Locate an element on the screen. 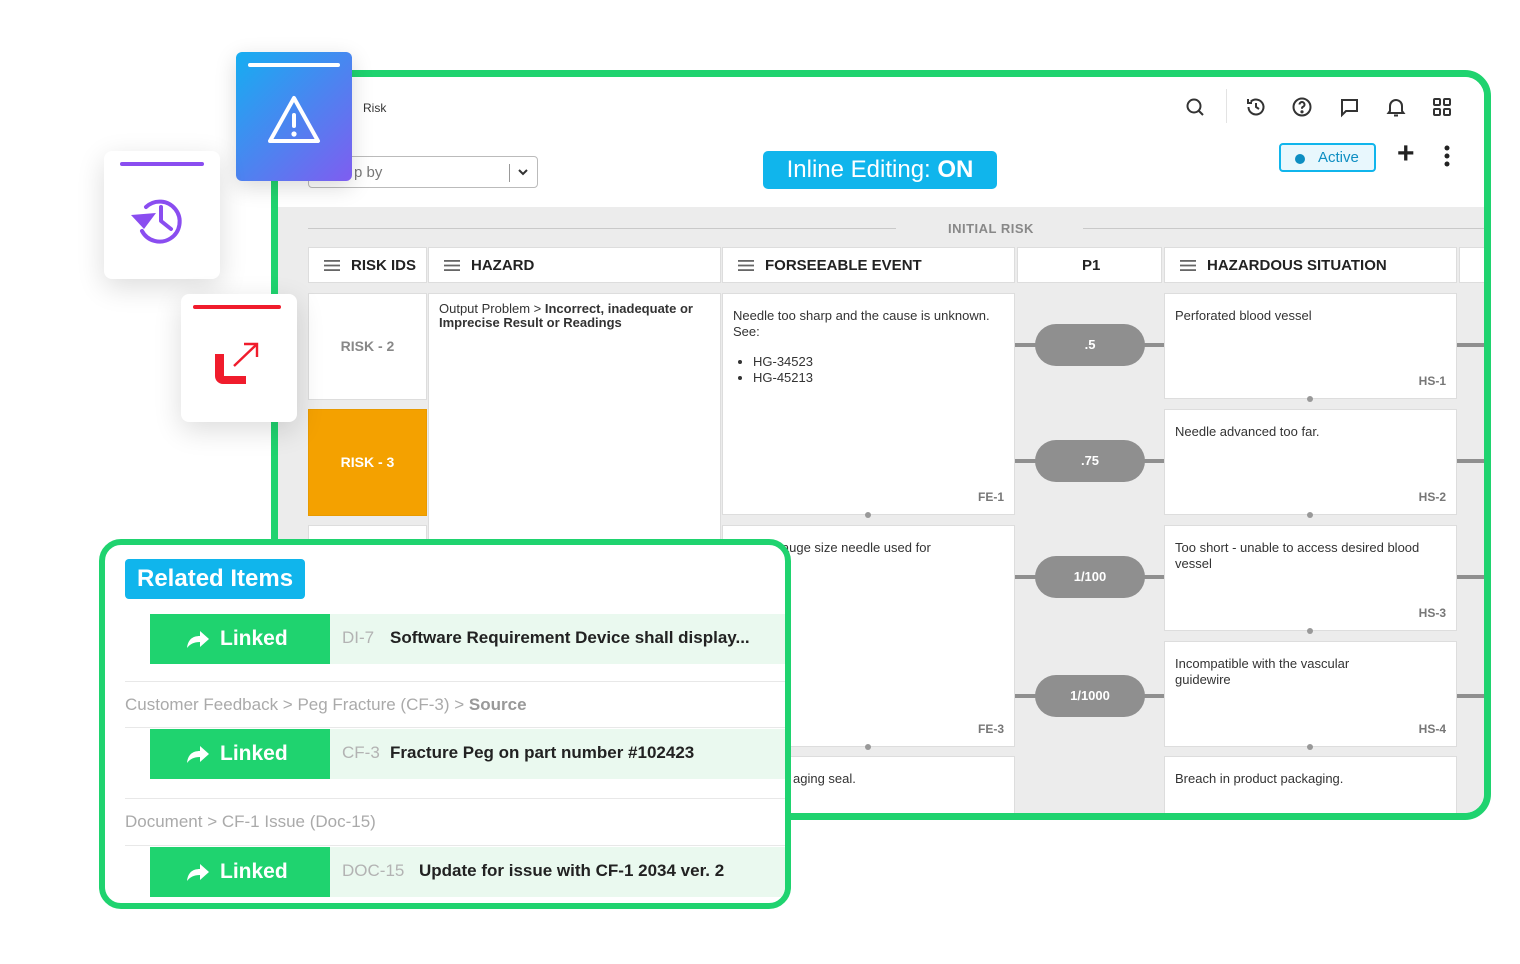  column-label: P1 is located at coordinates (1091, 265).